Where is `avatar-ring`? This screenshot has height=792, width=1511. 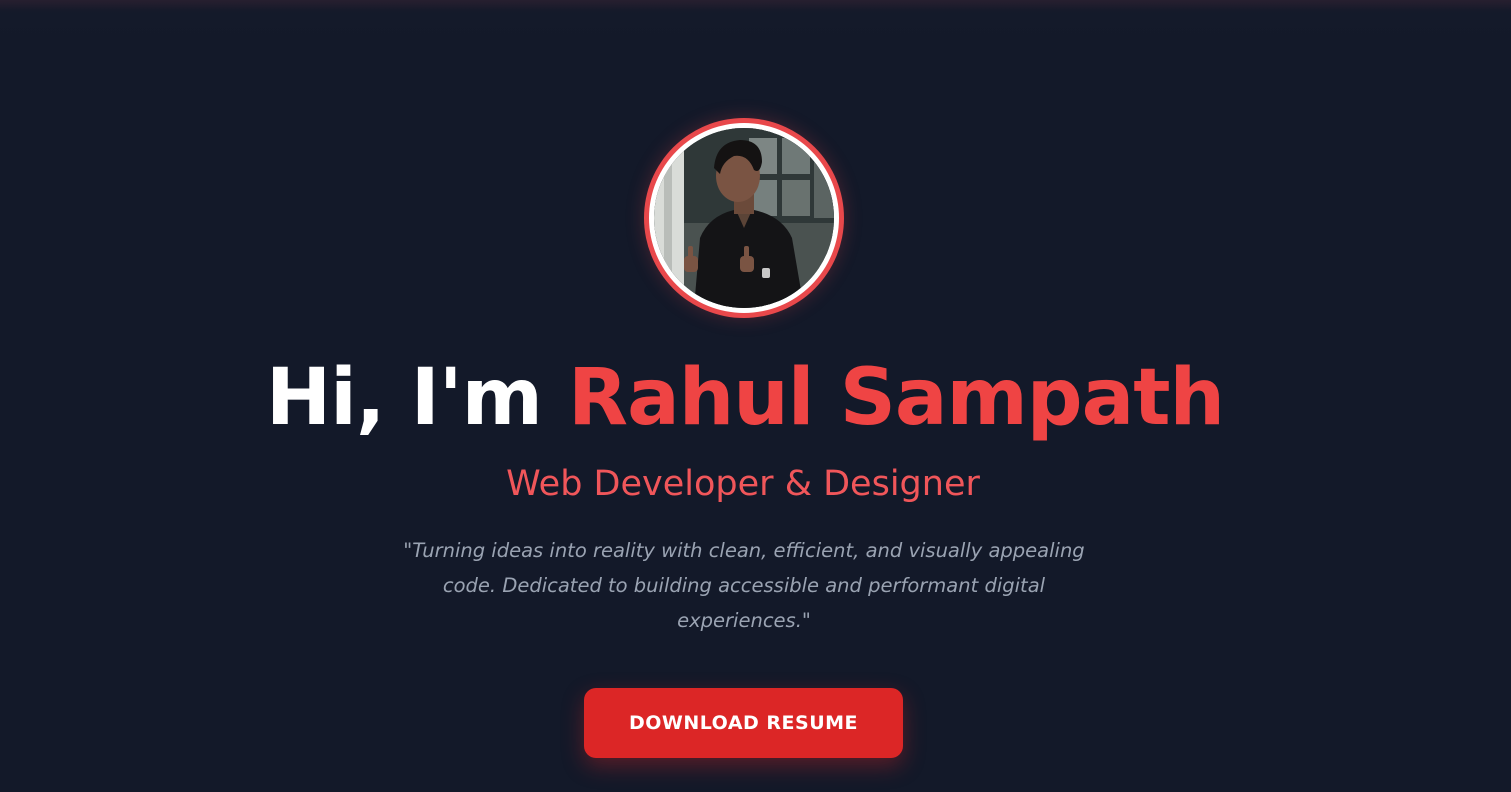 avatar-ring is located at coordinates (744, 218).